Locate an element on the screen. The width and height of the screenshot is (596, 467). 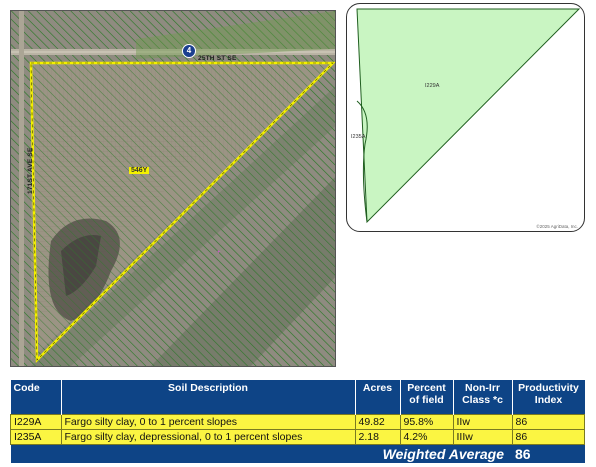
map-copyright: ©2025 AgriData, Inc. is located at coordinates (557, 226).